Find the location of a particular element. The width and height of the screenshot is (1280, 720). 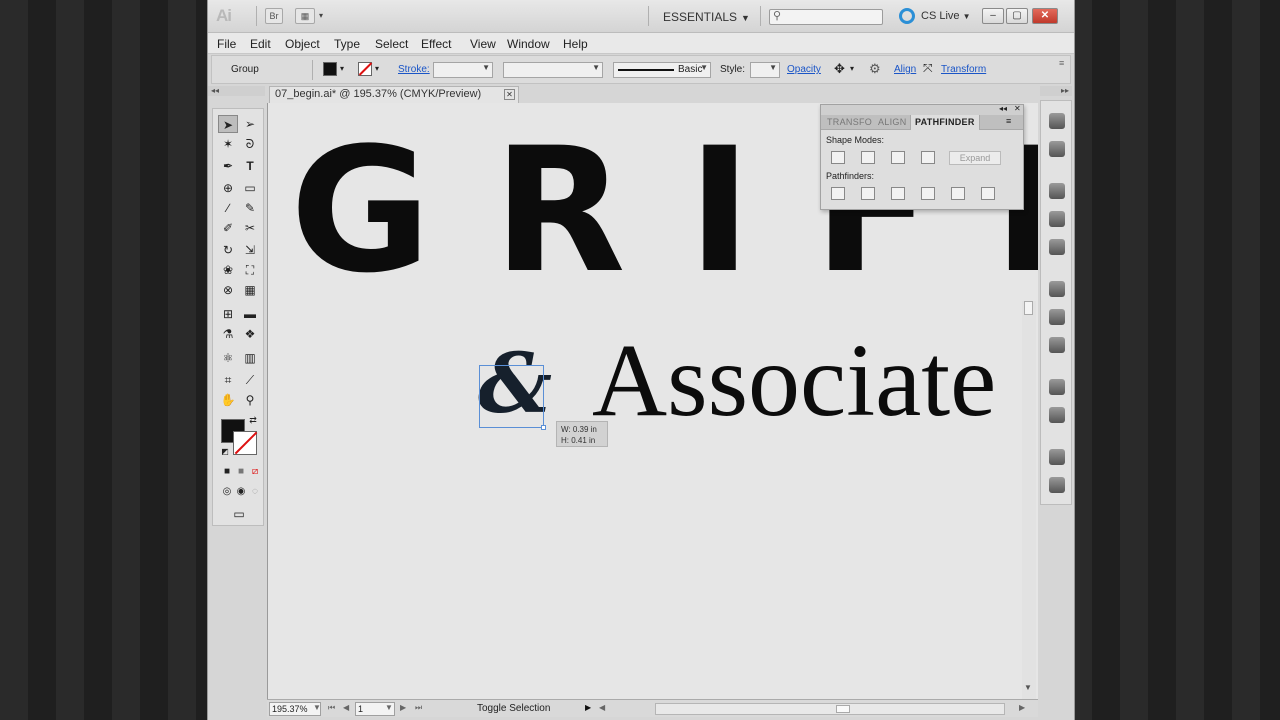

eyedropper-tool-icon: ⚗ is located at coordinates (228, 334).